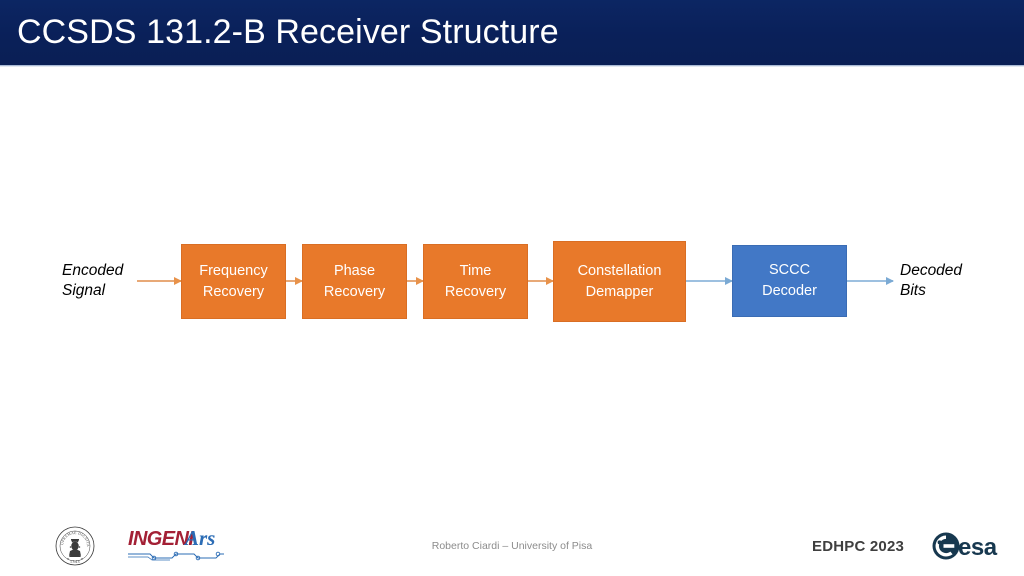 The width and height of the screenshot is (1024, 576). What do you see at coordinates (858, 546) in the screenshot?
I see `conference-label: EDHPC 2023` at bounding box center [858, 546].